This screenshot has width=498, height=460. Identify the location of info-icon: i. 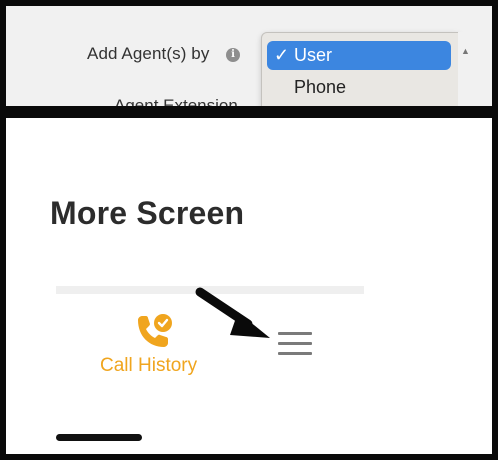
(233, 55).